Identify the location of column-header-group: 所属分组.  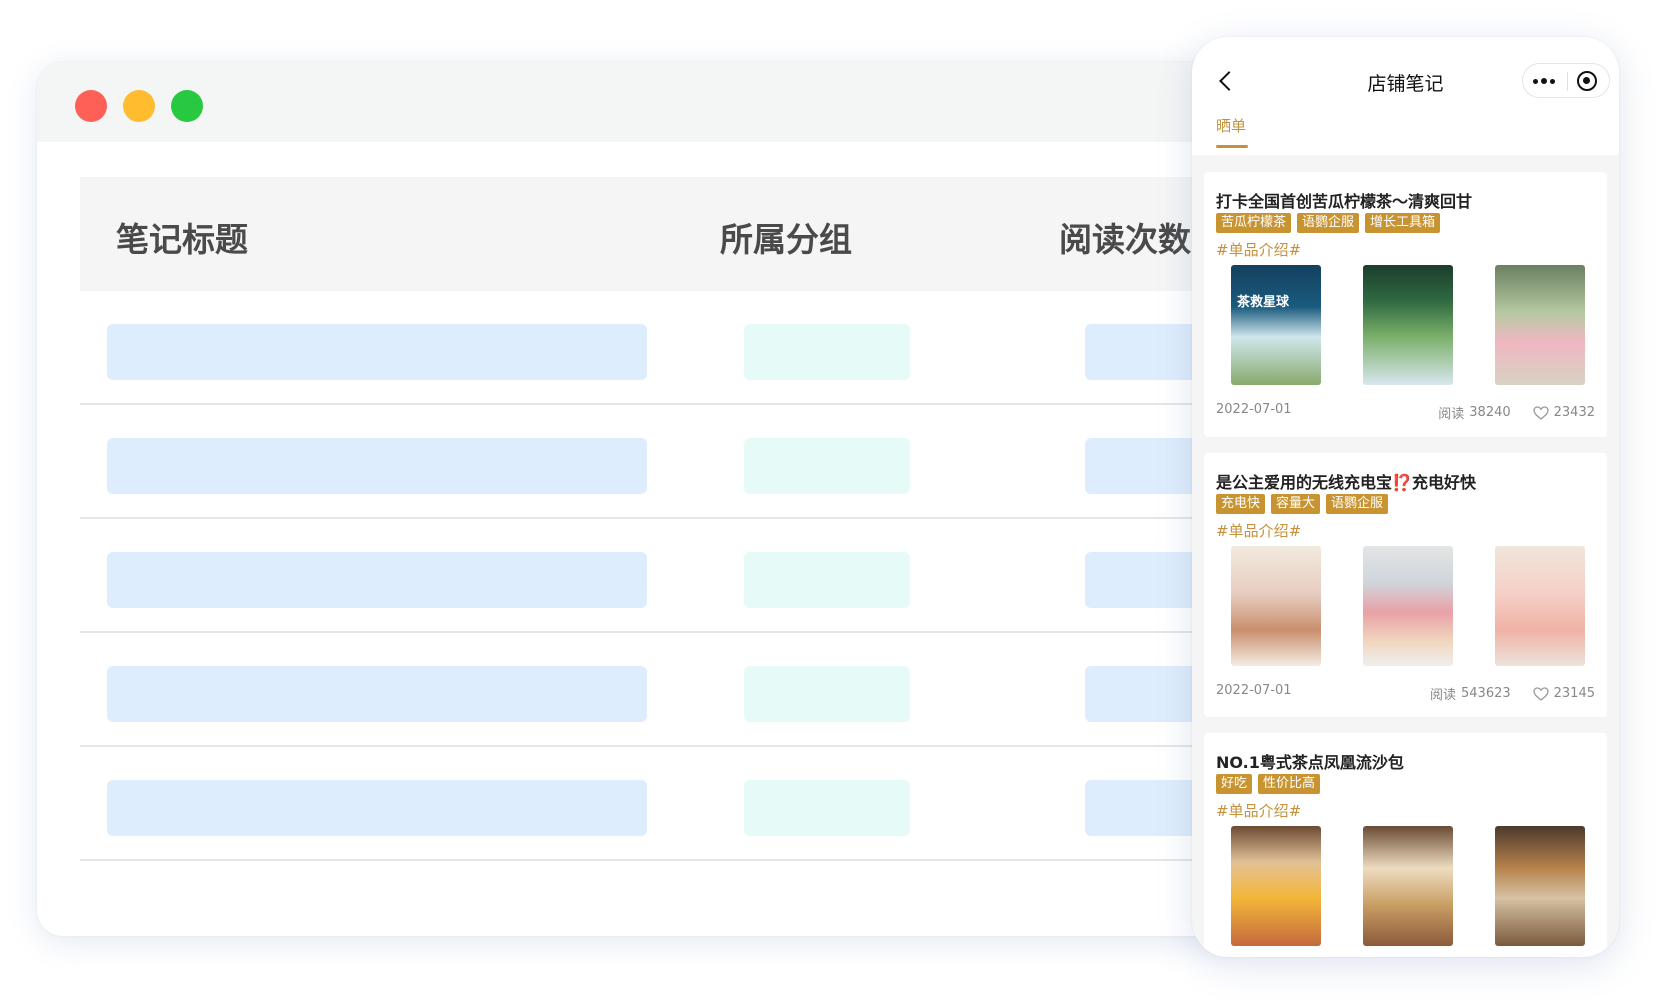
(786, 237).